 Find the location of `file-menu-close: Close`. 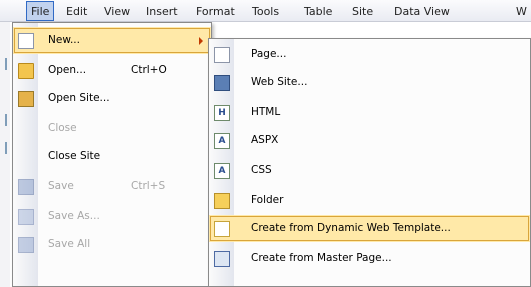

file-menu-close: Close is located at coordinates (112, 128).